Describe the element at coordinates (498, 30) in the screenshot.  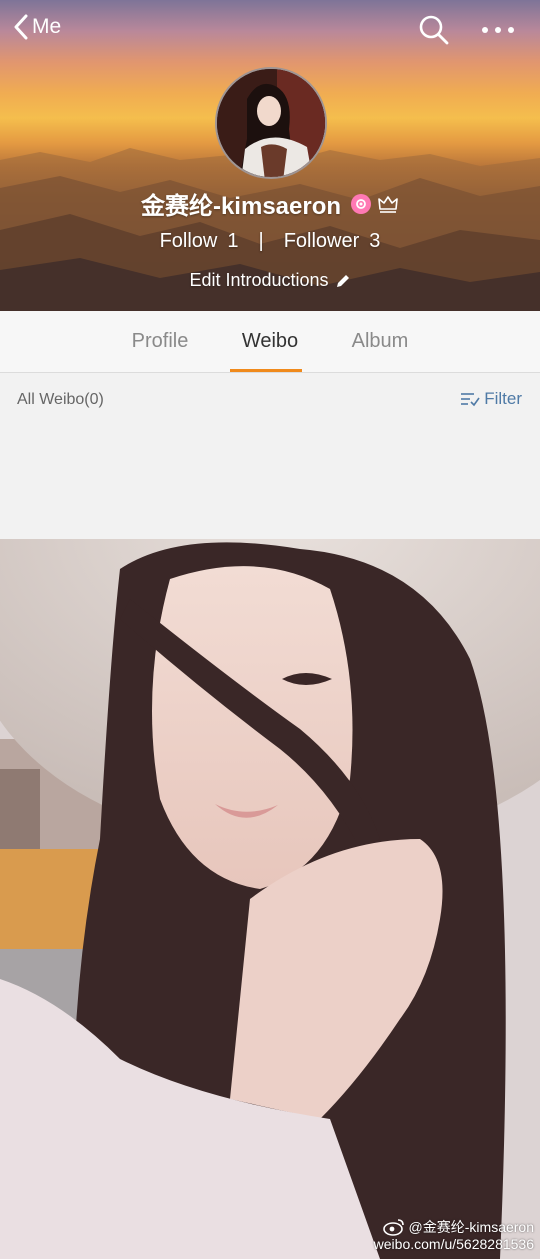
I see `more-dots-icon` at that location.